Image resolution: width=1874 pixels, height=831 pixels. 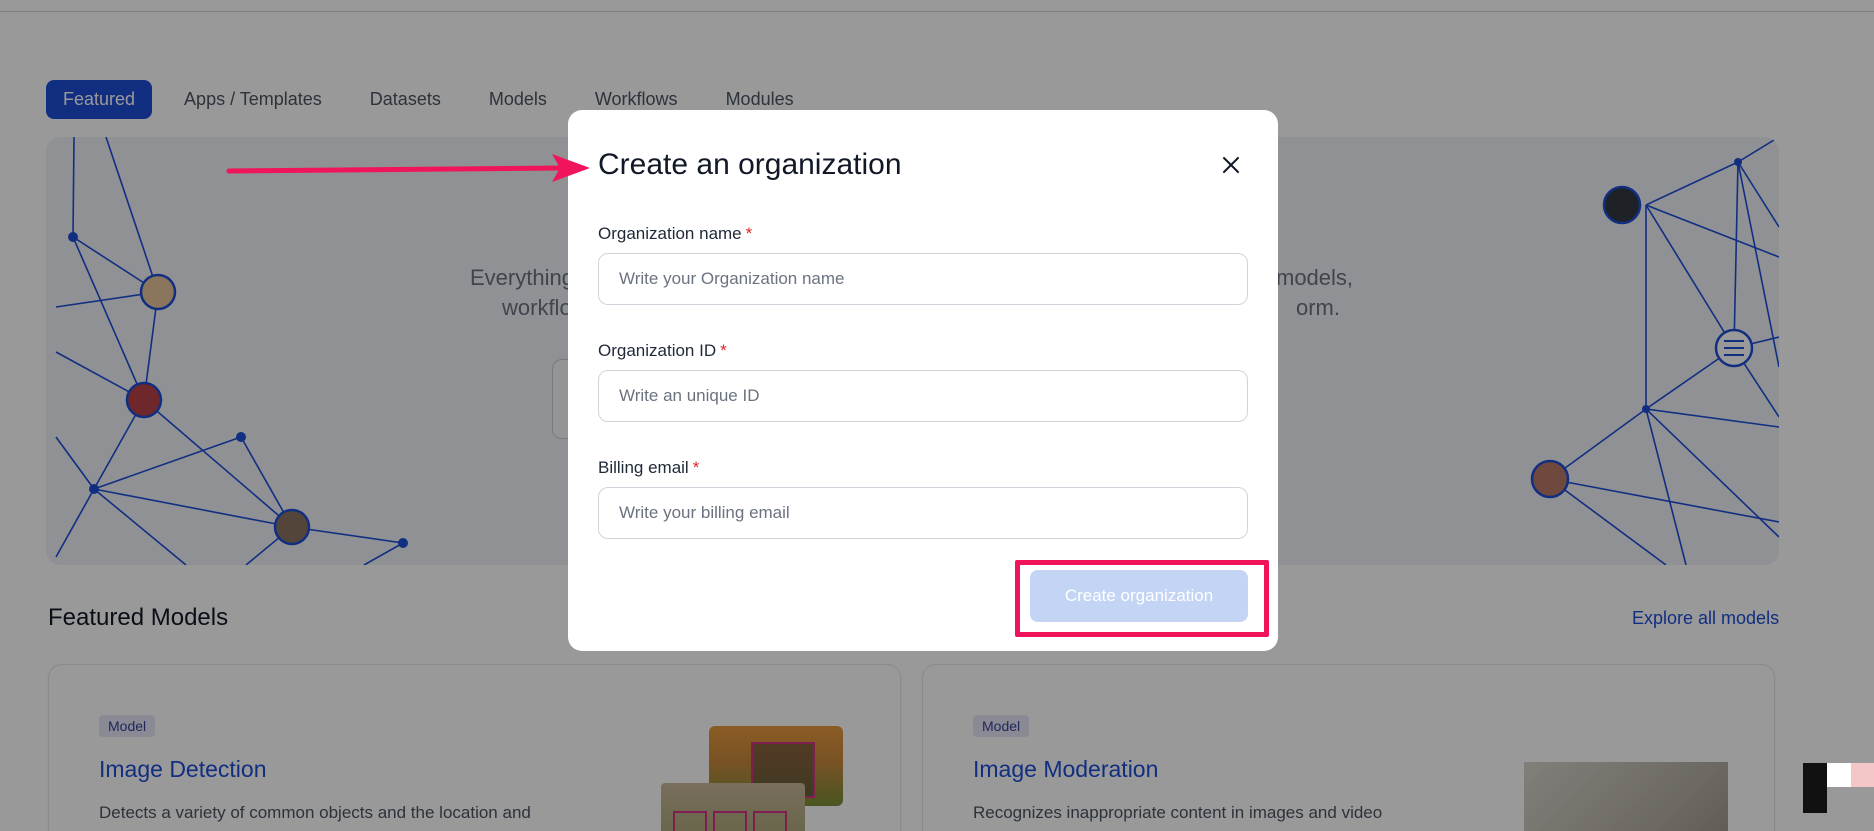 What do you see at coordinates (923, 513) in the screenshot?
I see `billing-email-input` at bounding box center [923, 513].